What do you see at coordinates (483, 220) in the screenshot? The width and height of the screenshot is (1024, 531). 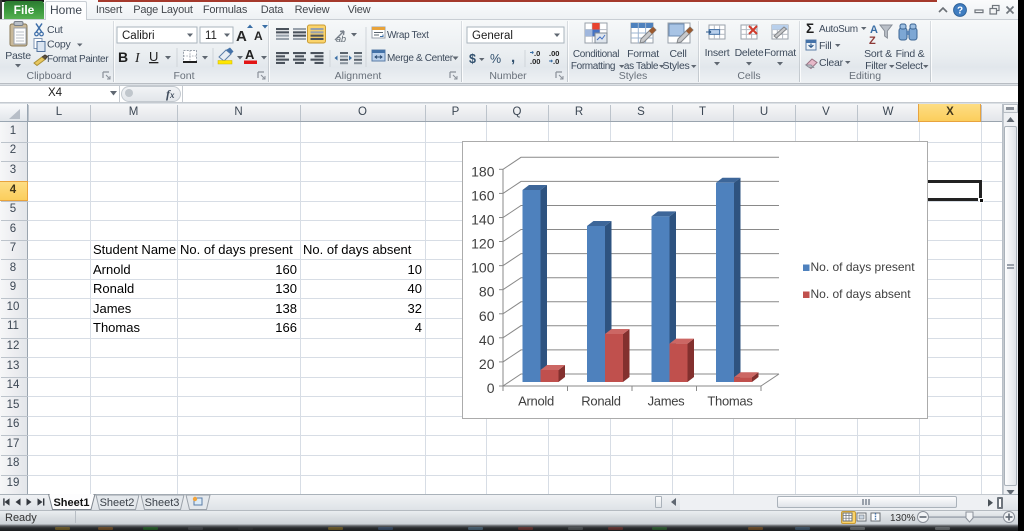 I see `svg-text: 140` at bounding box center [483, 220].